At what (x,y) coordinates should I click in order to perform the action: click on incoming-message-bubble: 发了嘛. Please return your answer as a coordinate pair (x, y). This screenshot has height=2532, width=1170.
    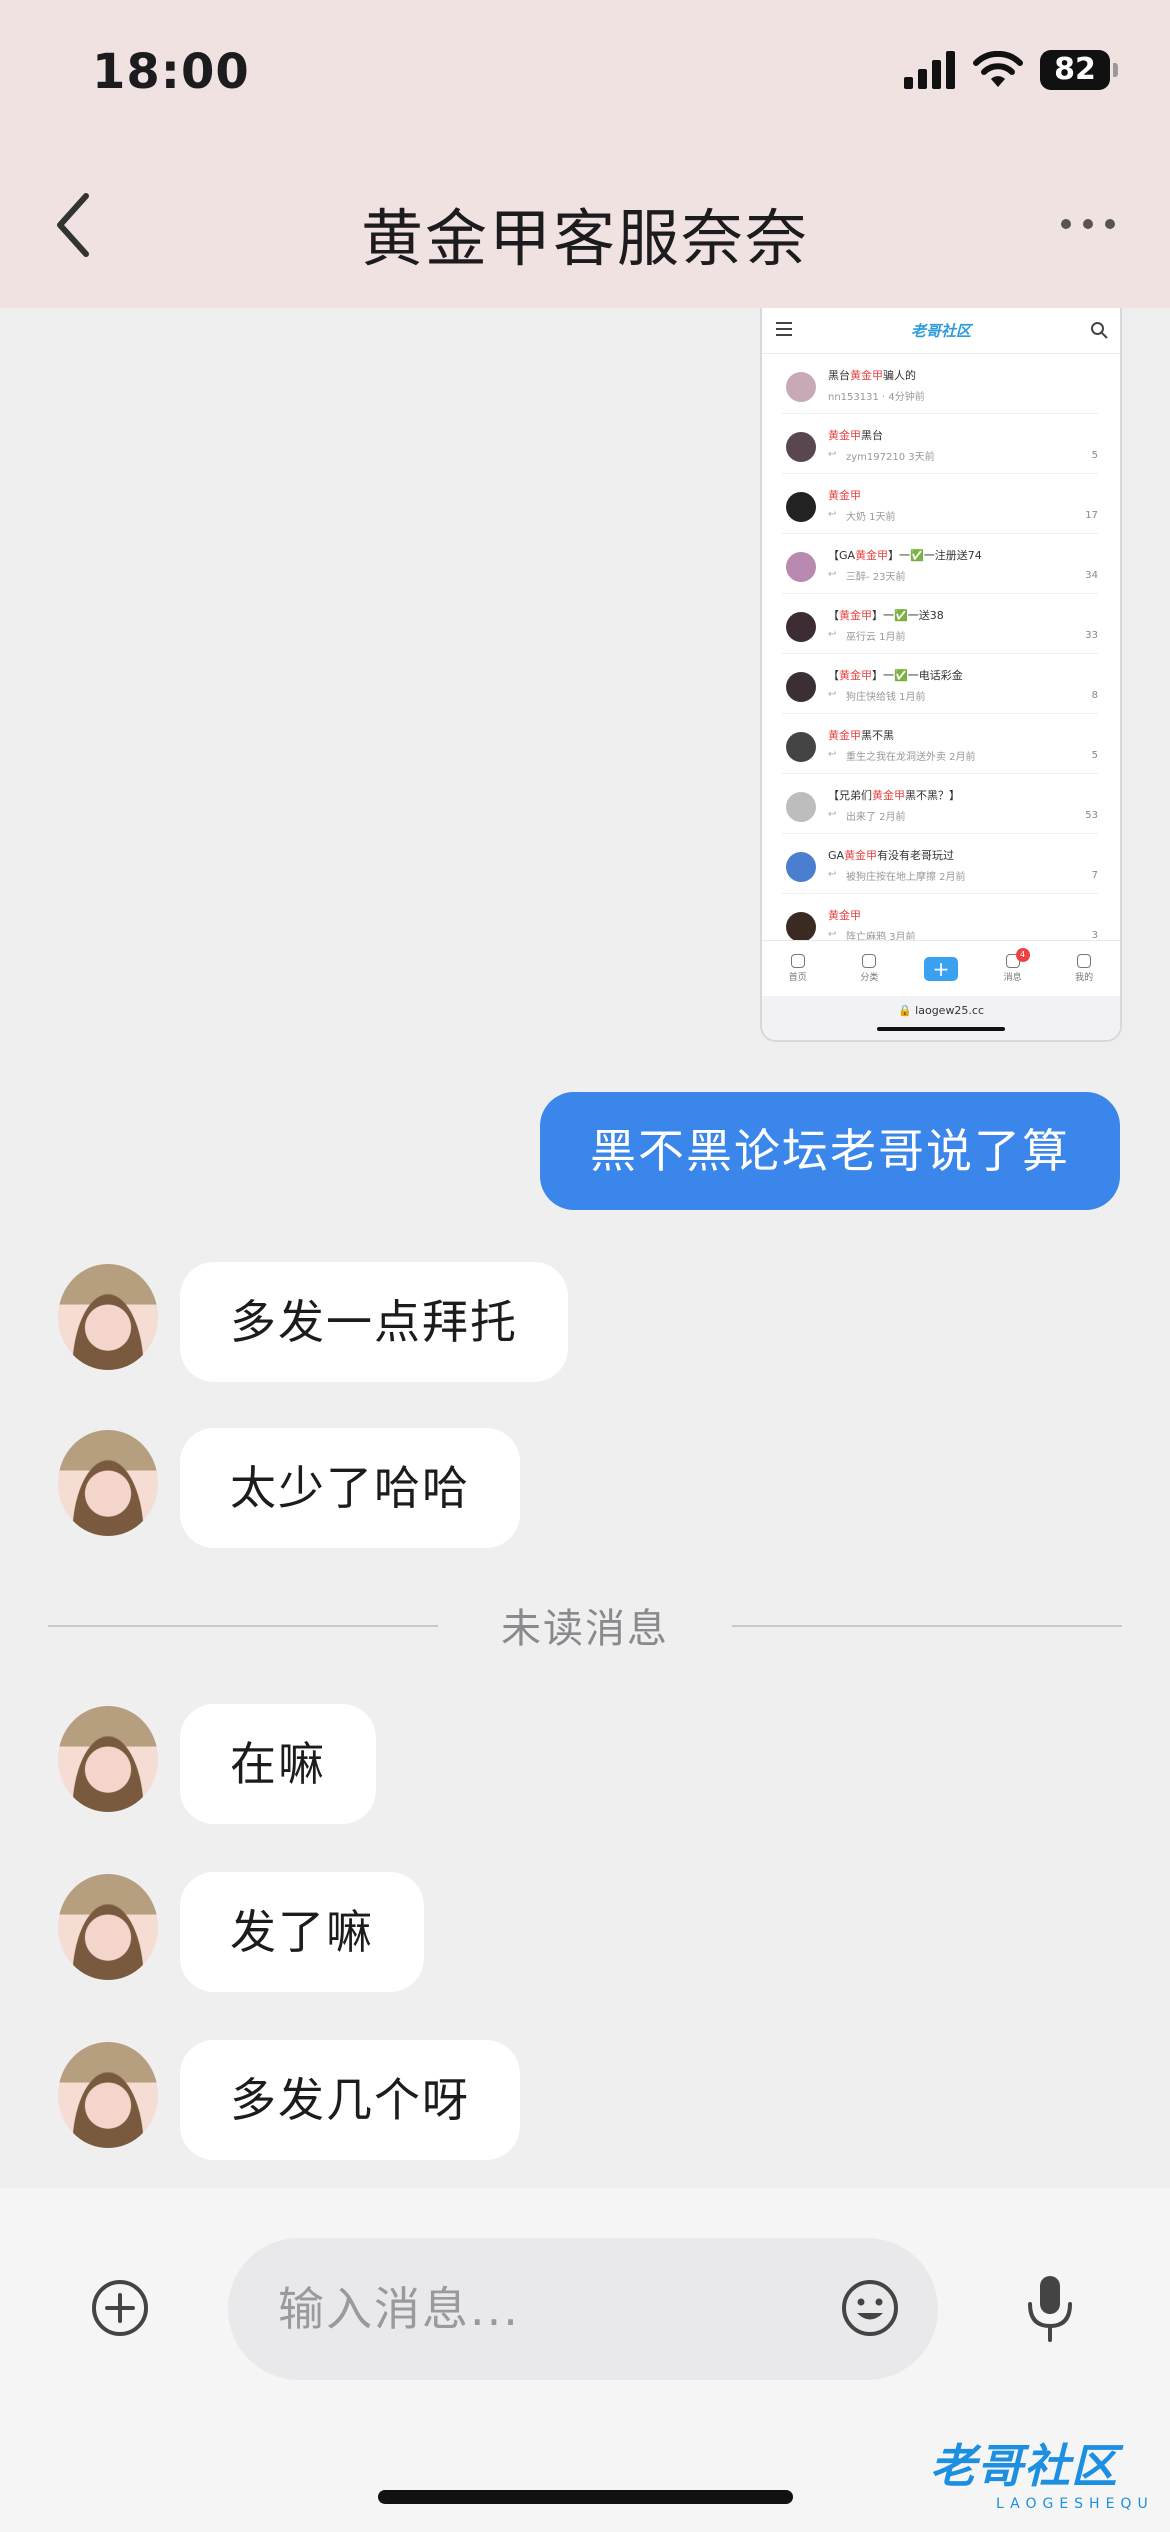
    Looking at the image, I should click on (302, 1932).